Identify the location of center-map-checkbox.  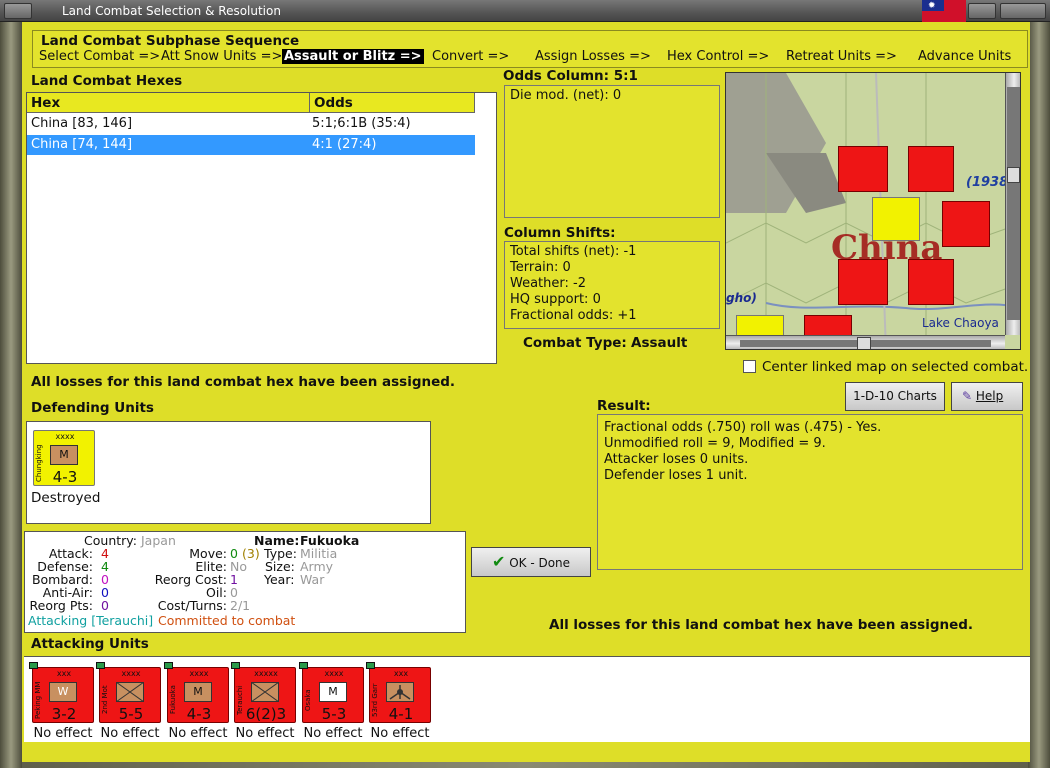
(749, 366).